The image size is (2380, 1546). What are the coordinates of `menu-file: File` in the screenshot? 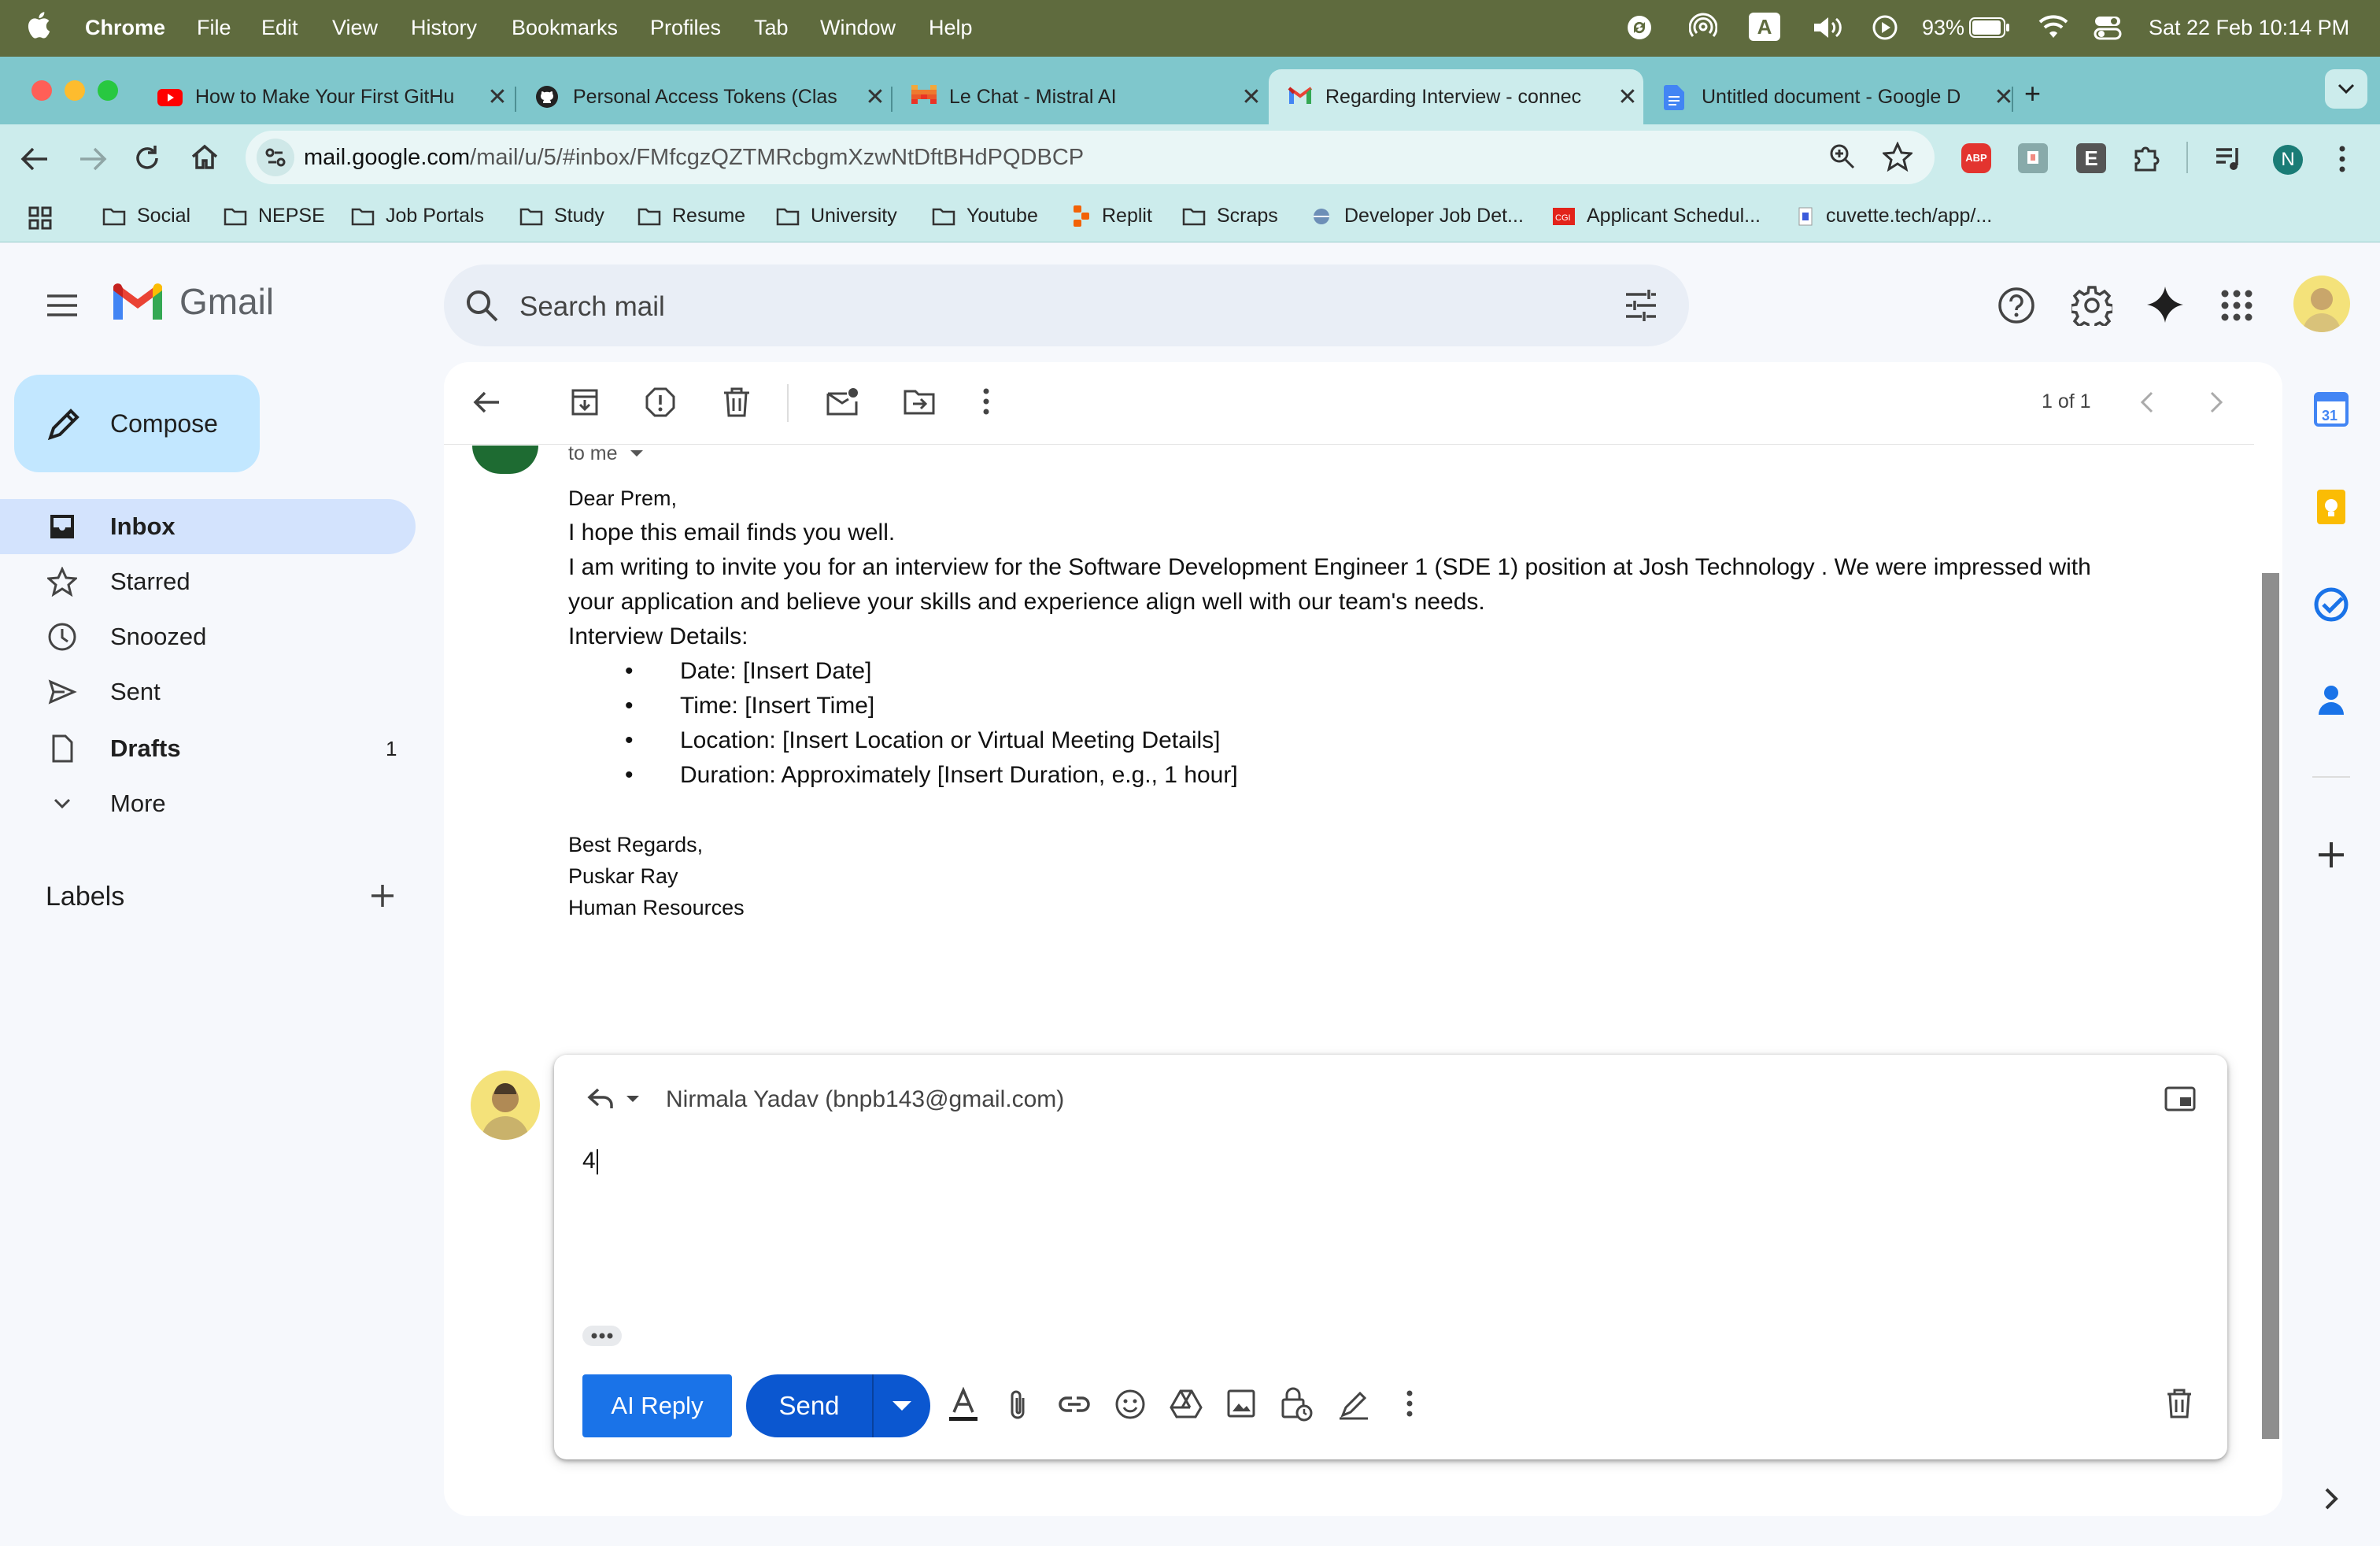 It's located at (214, 28).